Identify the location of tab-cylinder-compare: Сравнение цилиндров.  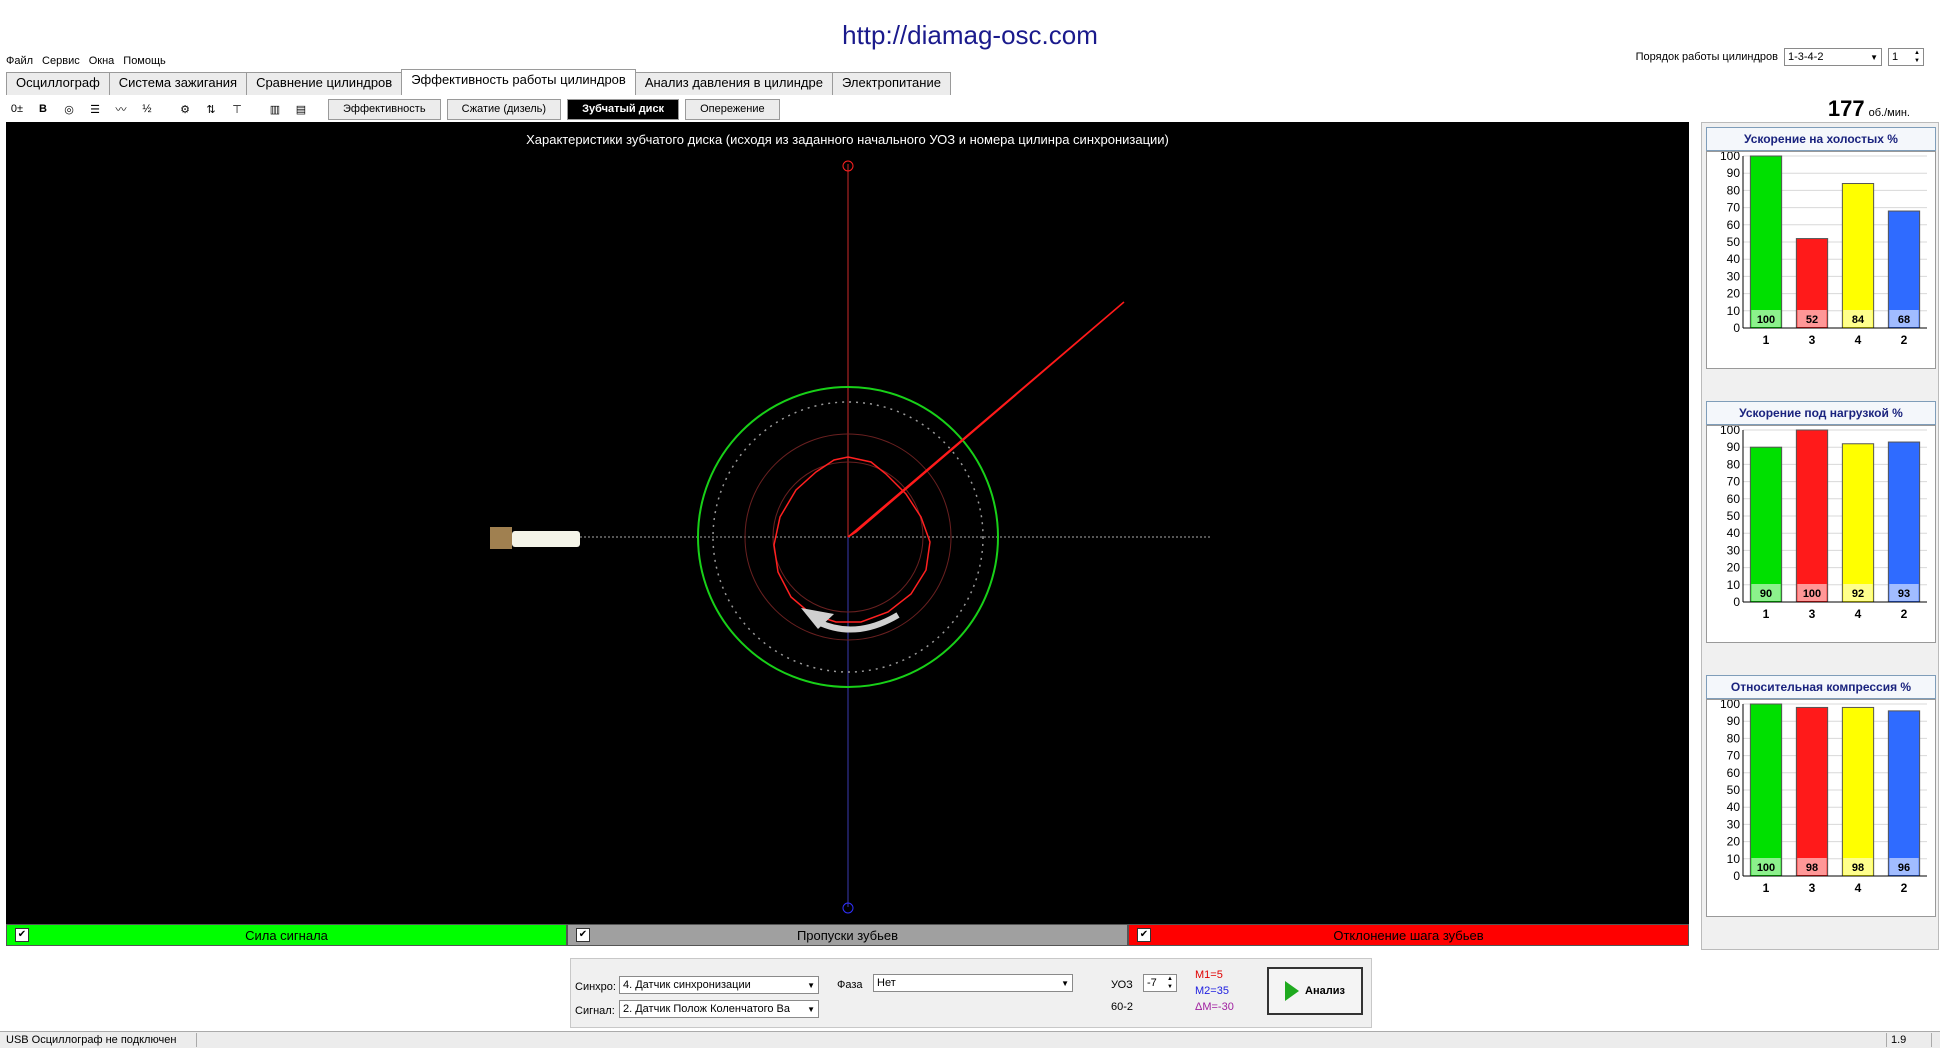
(324, 83).